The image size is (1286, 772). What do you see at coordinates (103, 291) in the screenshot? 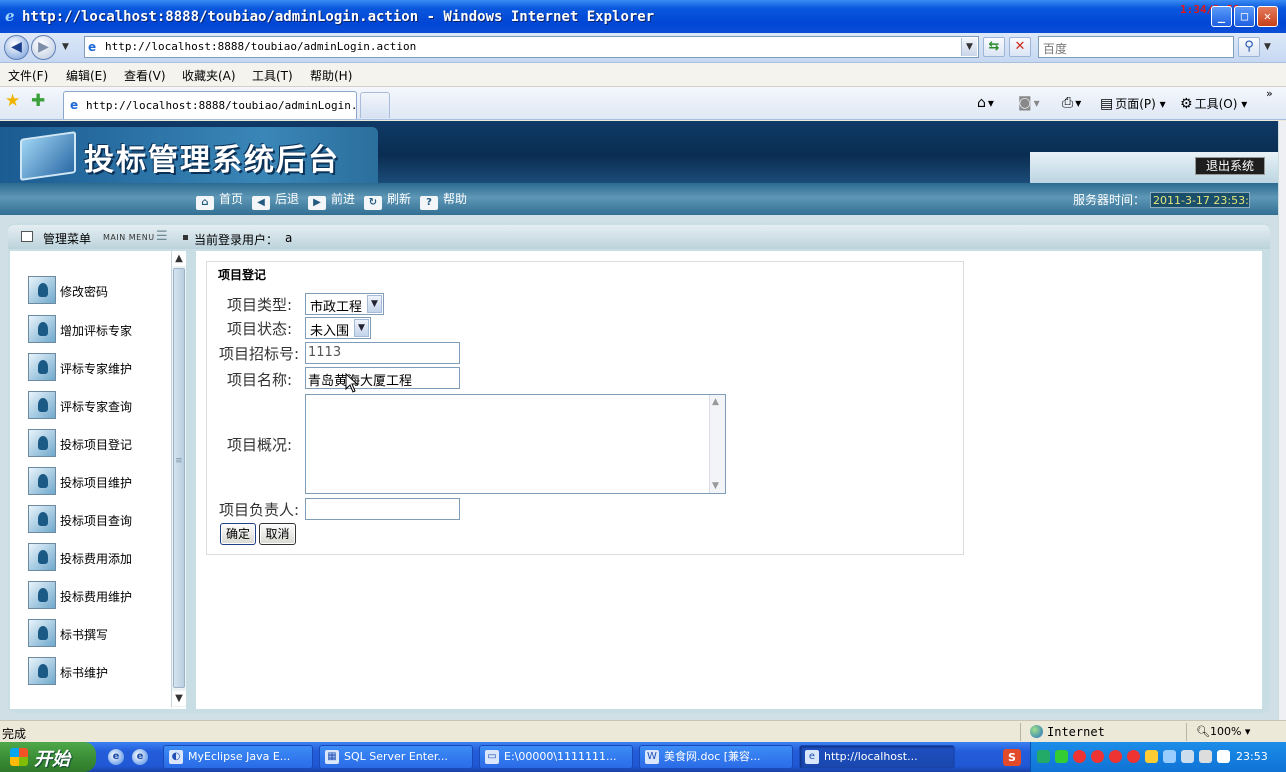
I see `sidebar-item-change-password: 修改密码` at bounding box center [103, 291].